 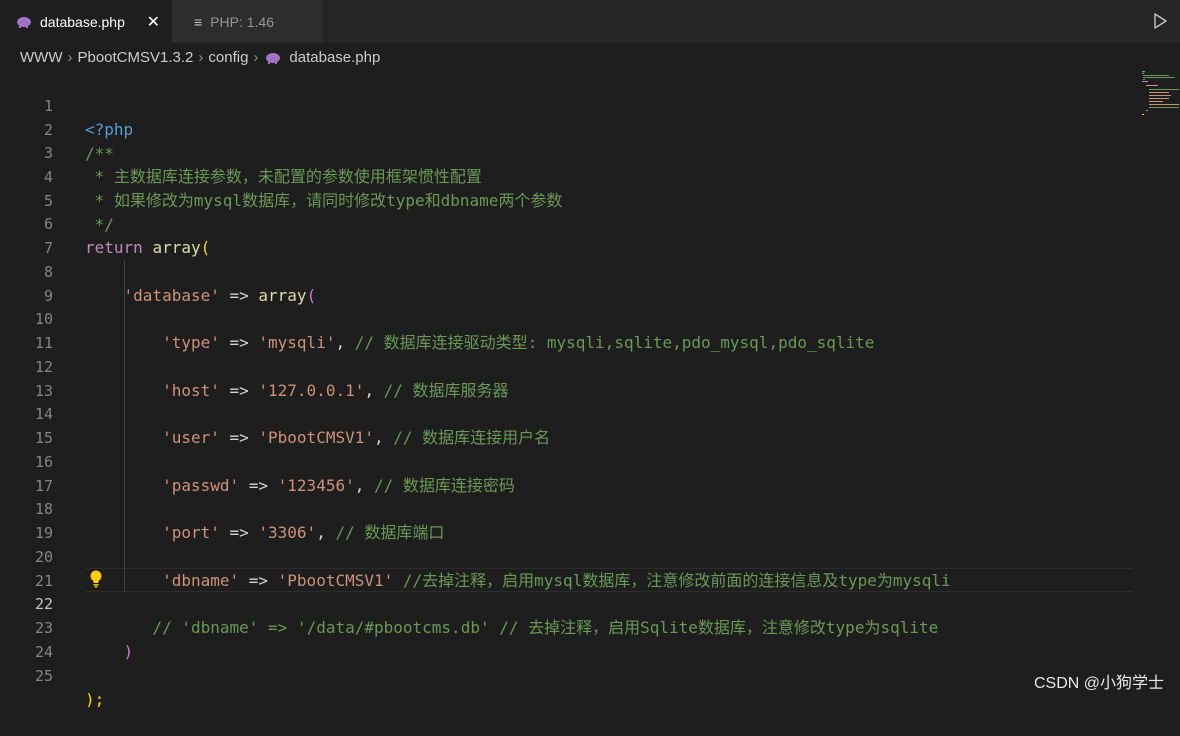 I want to click on output-icon: ≡, so click(x=198, y=21).